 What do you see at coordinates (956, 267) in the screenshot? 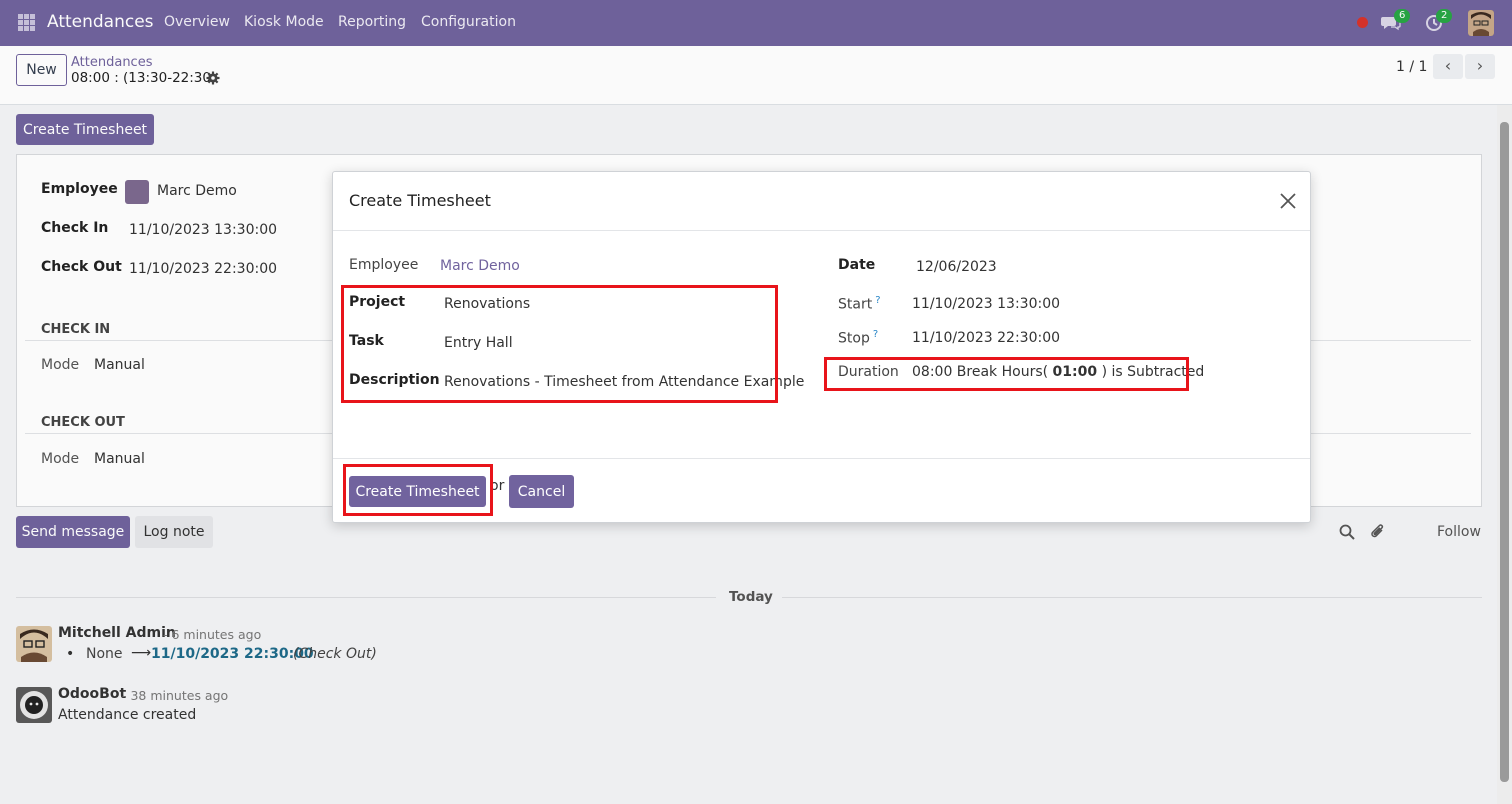
I see `modal-date-value: 12/06/2023` at bounding box center [956, 267].